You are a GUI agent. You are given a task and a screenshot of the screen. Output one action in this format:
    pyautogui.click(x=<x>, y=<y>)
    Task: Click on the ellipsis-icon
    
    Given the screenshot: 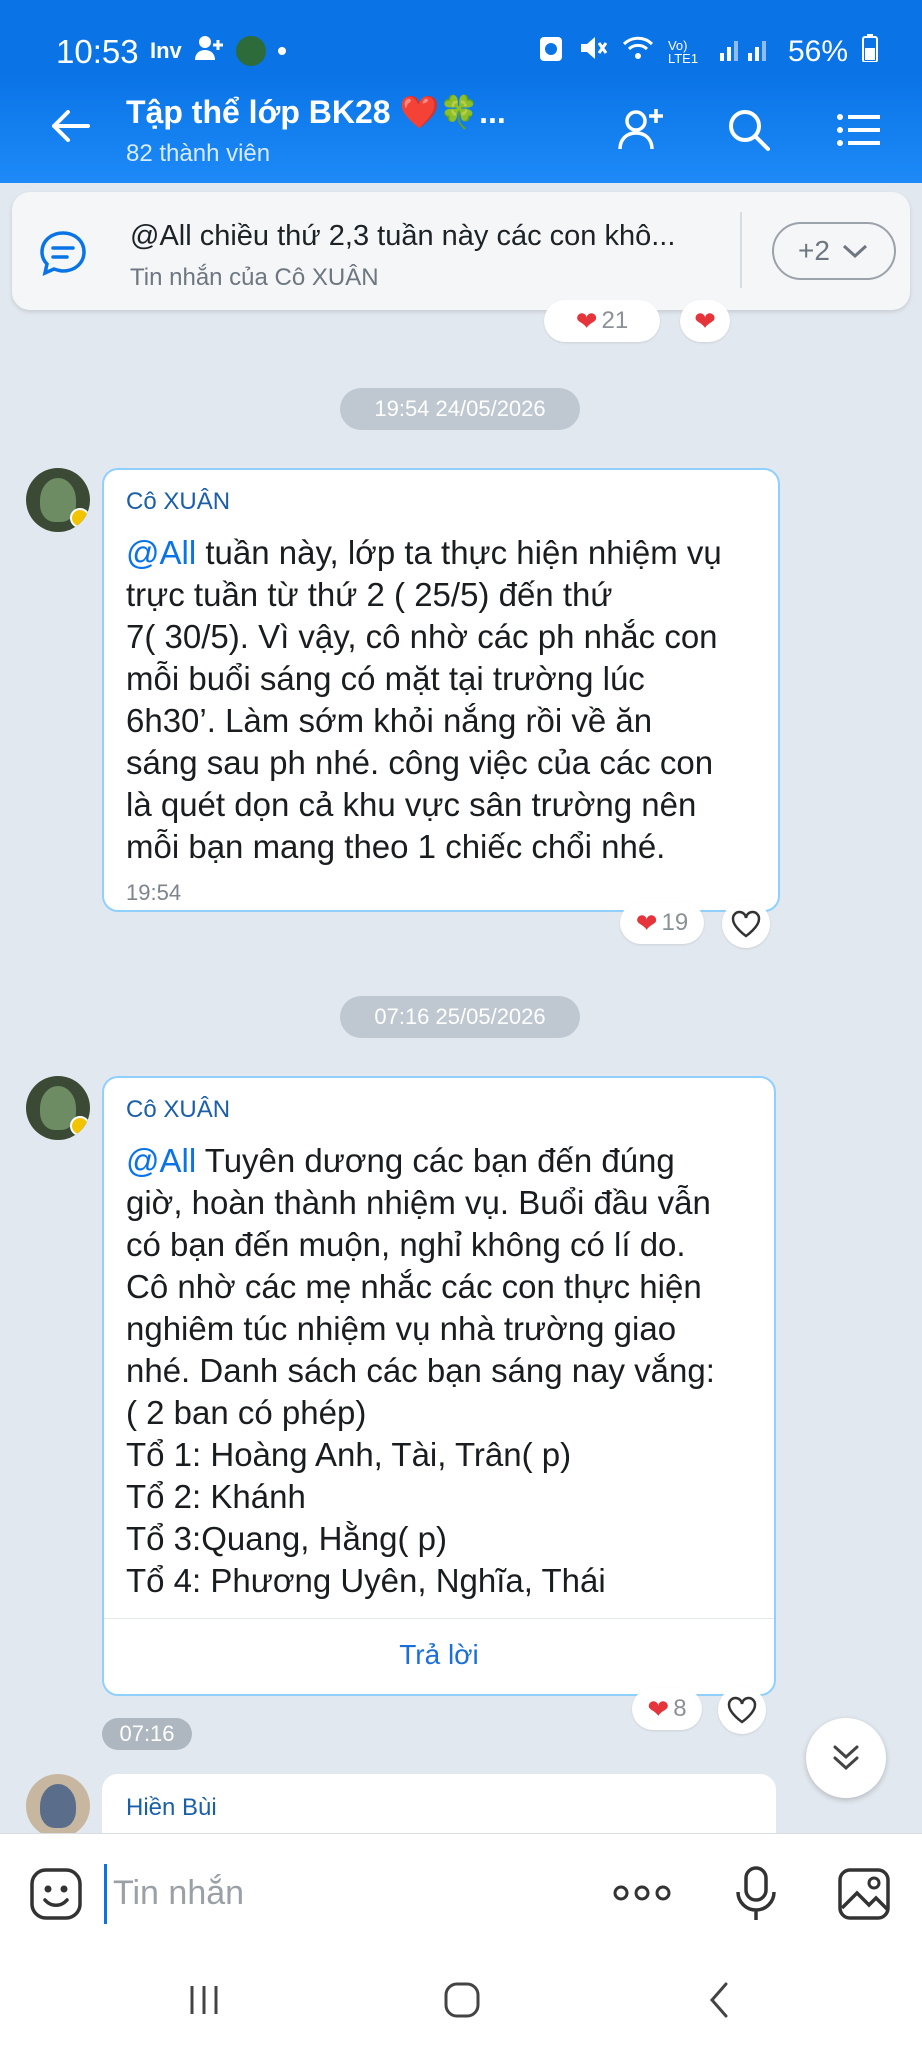 What is the action you would take?
    pyautogui.click(x=642, y=1893)
    